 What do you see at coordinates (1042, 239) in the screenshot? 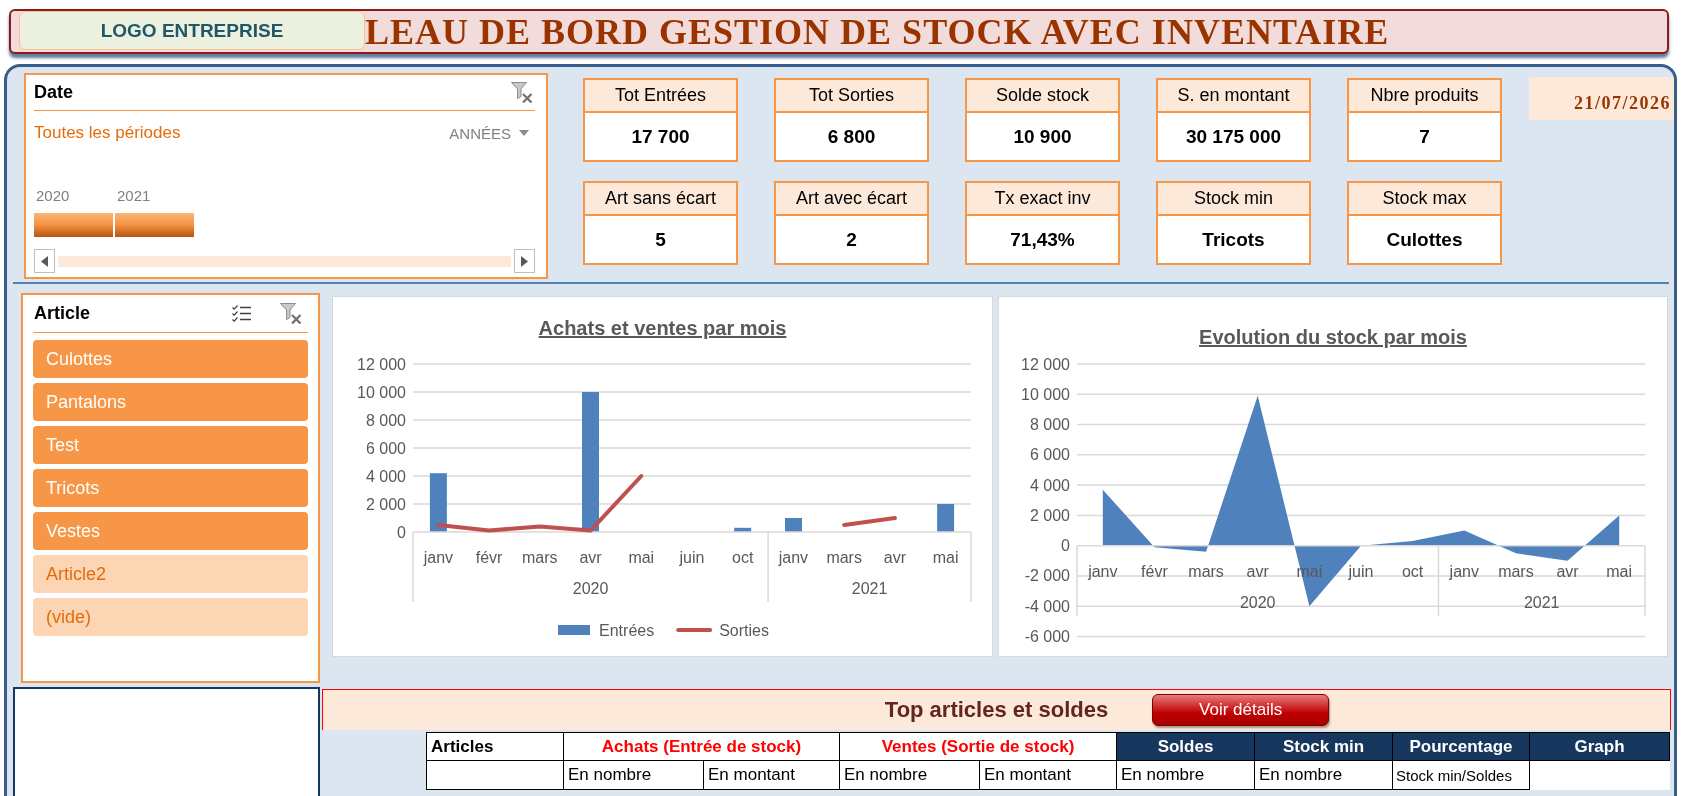
I see `kpi-value: 71,43%` at bounding box center [1042, 239].